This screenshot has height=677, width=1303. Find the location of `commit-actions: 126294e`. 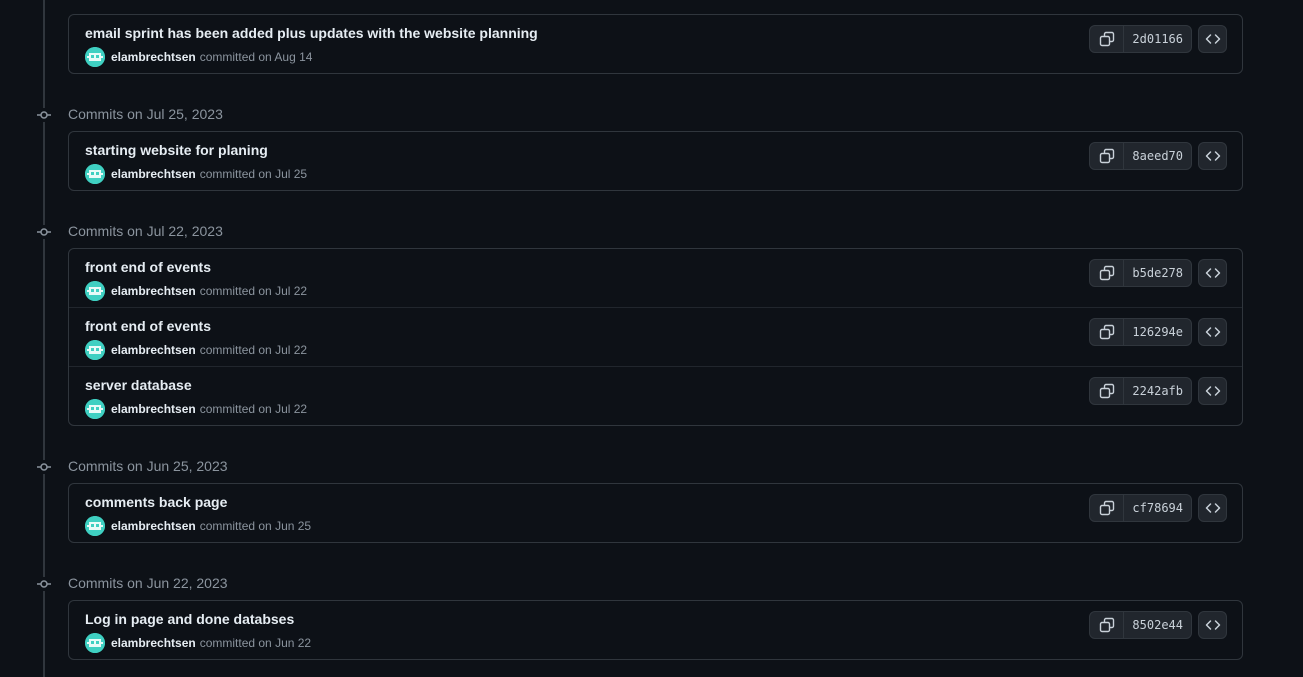

commit-actions: 126294e is located at coordinates (1158, 332).